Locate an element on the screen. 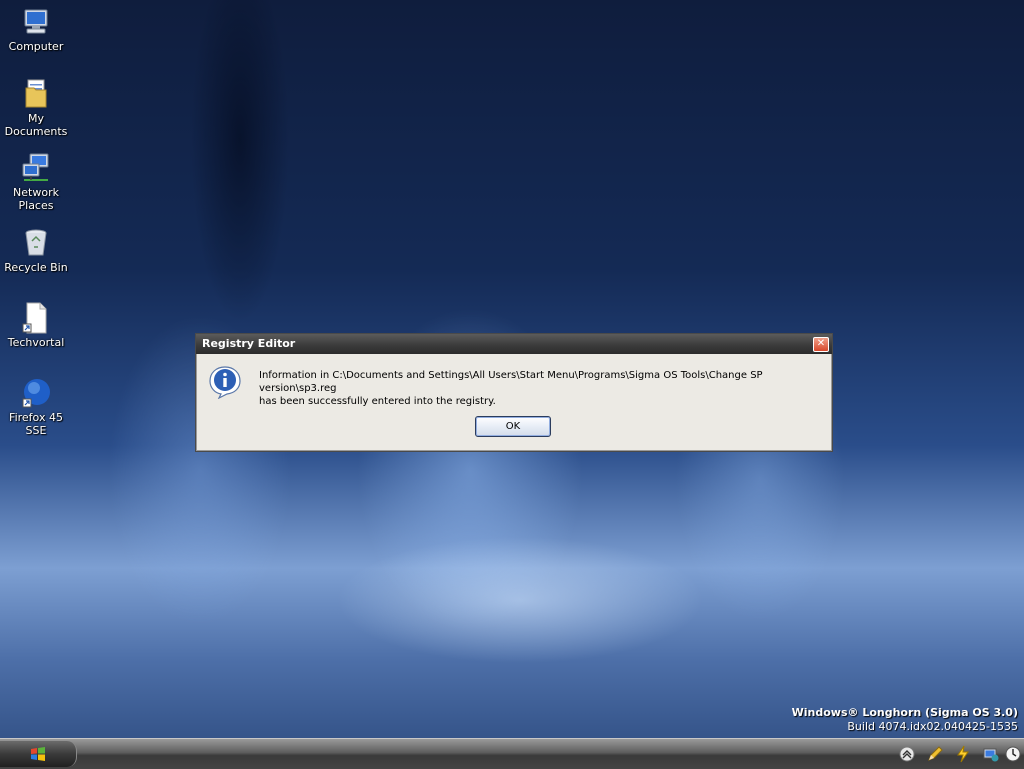 The height and width of the screenshot is (769, 1024). os-build: Build 4074.idx02.040425-1535 is located at coordinates (932, 726).